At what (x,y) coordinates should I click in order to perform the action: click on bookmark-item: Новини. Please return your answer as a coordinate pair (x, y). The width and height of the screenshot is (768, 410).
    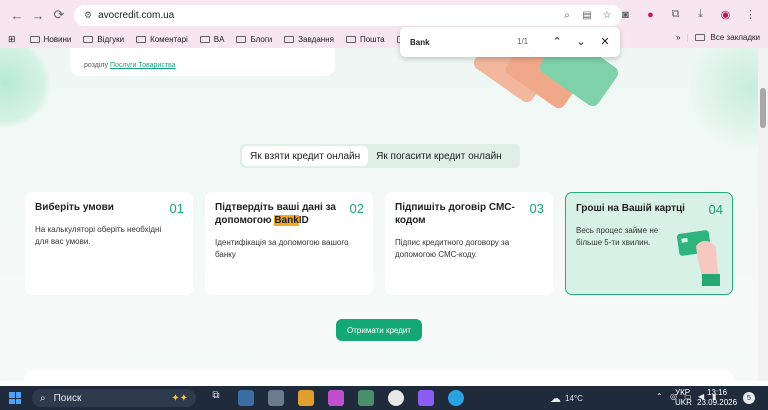
    Looking at the image, I should click on (50, 39).